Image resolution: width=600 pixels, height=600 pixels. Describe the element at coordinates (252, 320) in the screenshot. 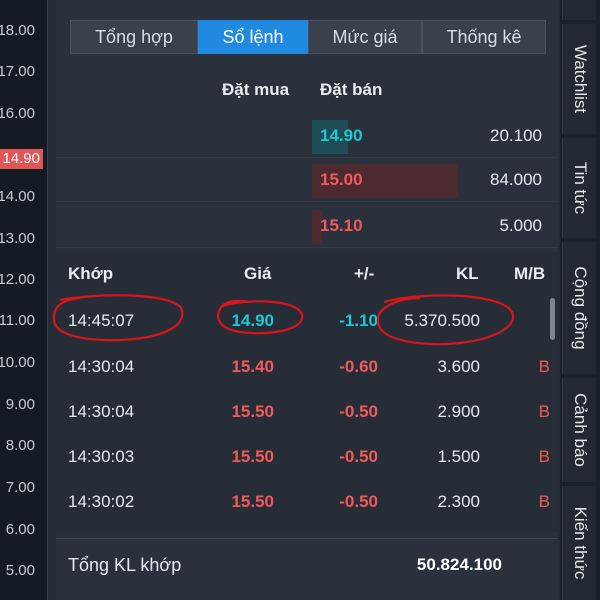

I see `trade-price: 14.90` at that location.